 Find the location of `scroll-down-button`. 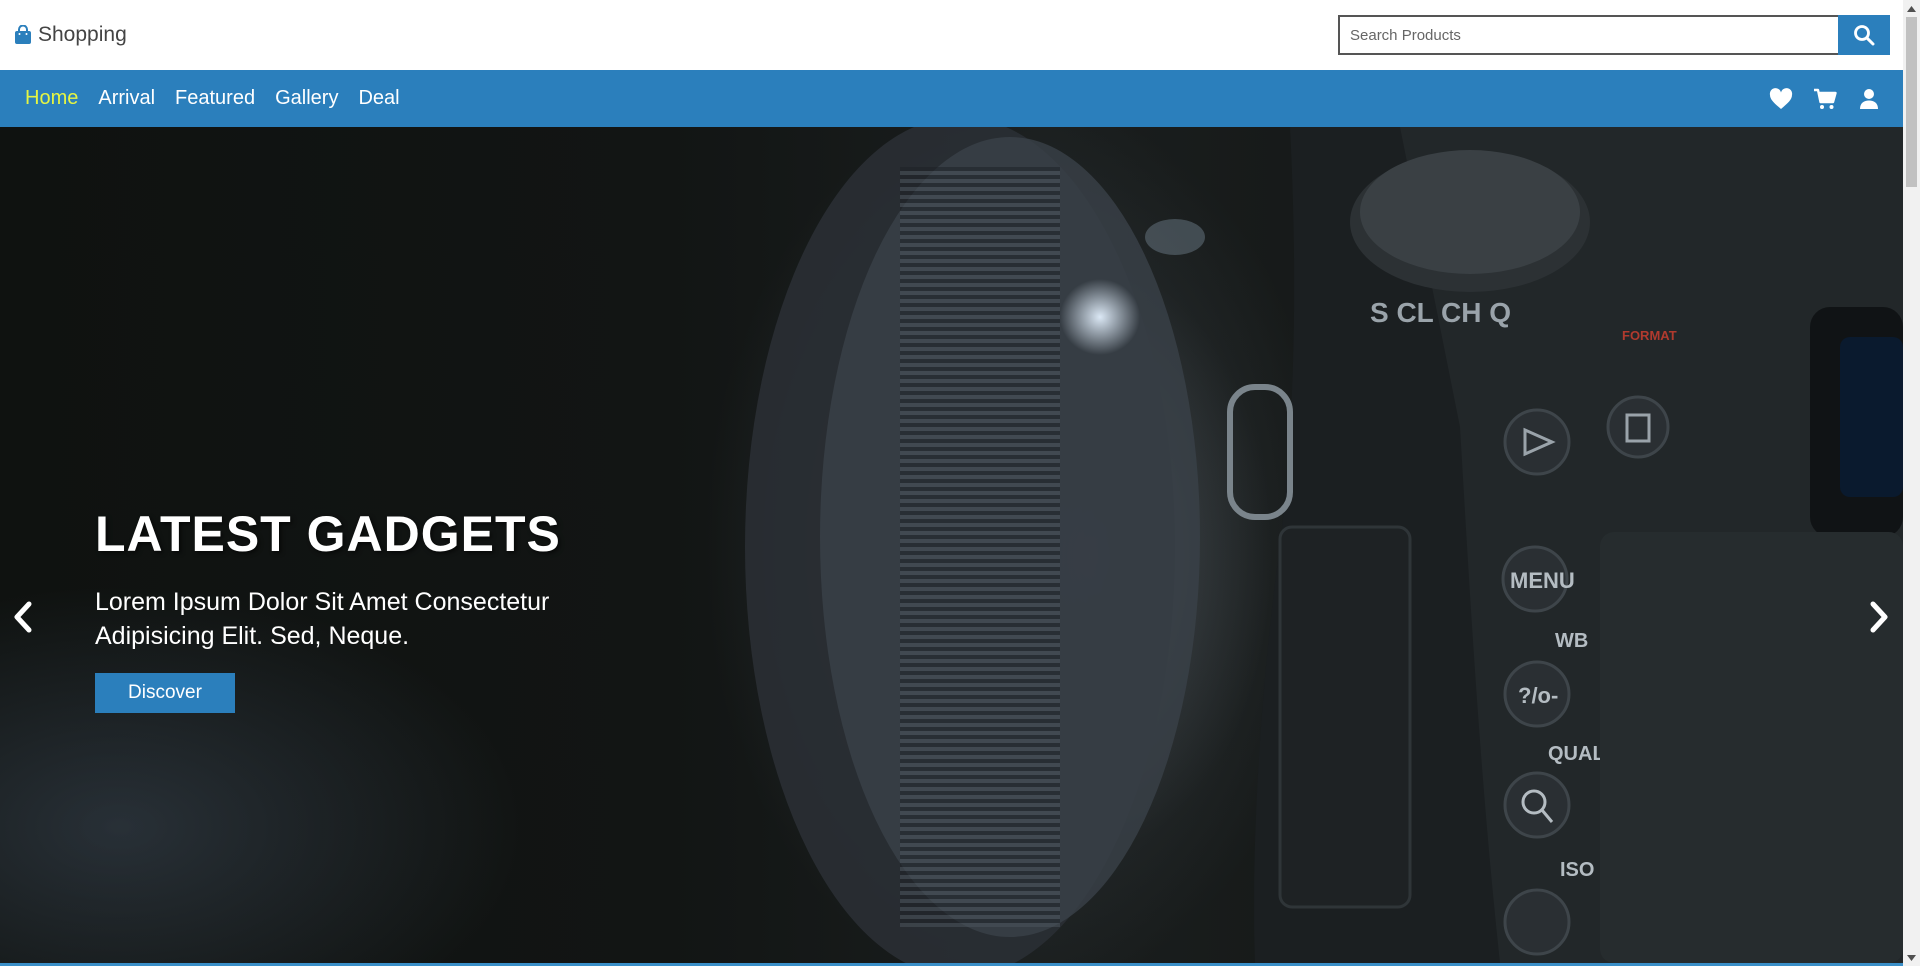

scroll-down-button is located at coordinates (1911, 957).